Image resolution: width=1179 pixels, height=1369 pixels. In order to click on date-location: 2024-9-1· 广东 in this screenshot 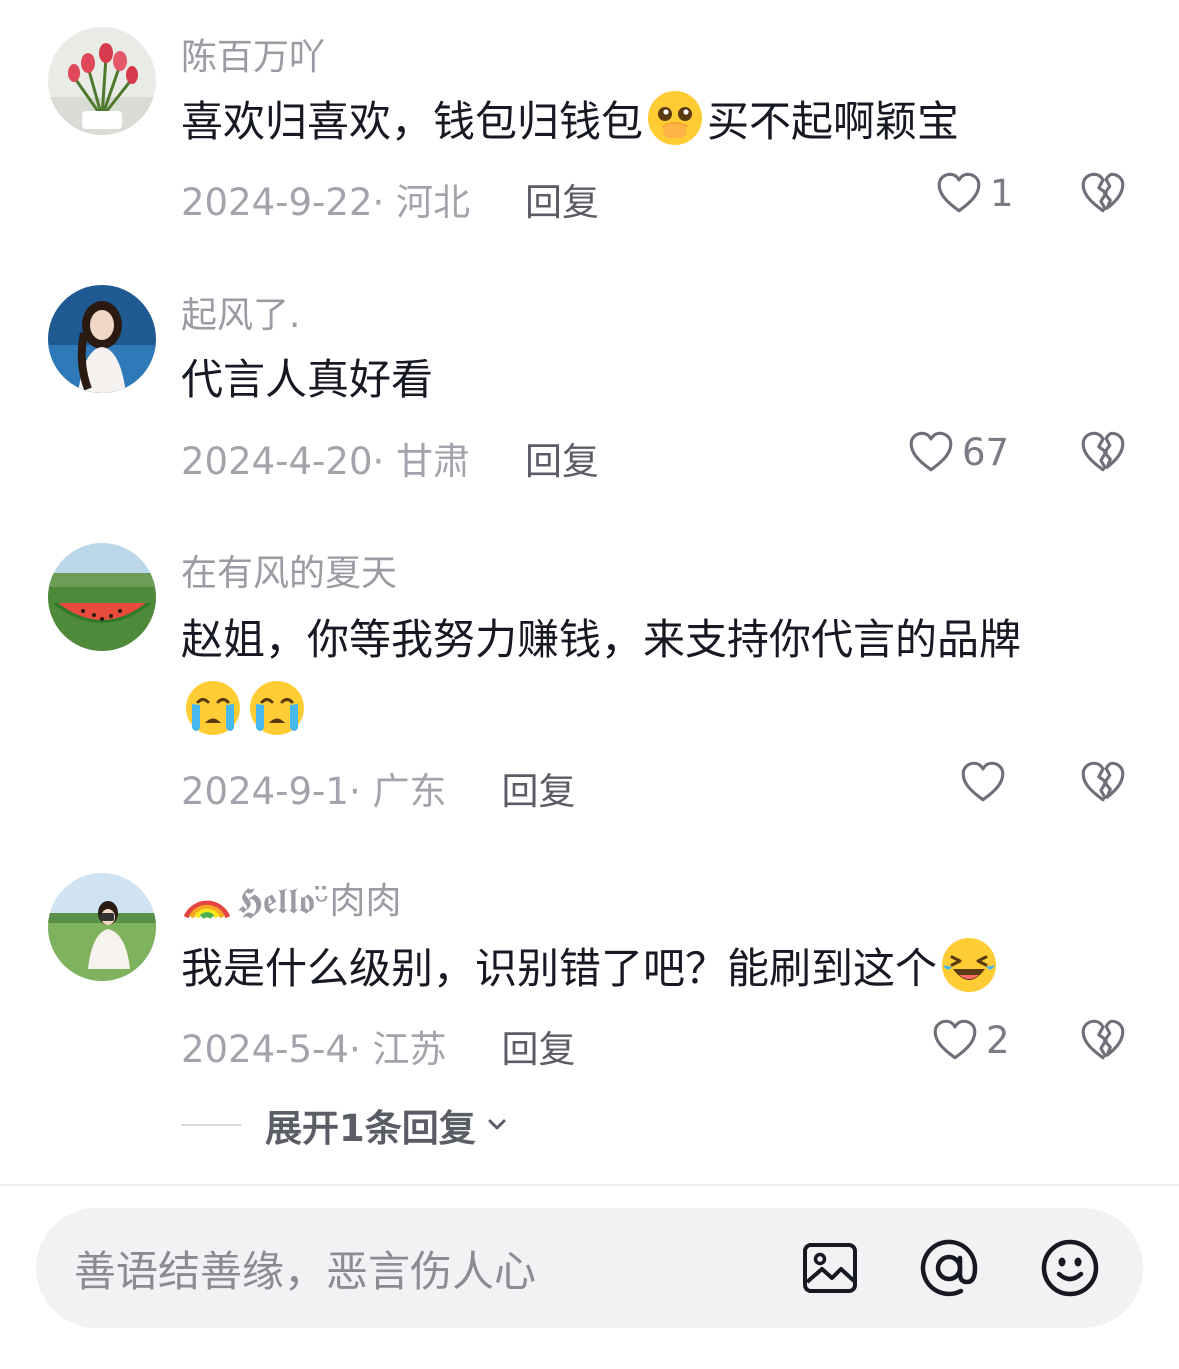, I will do `click(314, 791)`.